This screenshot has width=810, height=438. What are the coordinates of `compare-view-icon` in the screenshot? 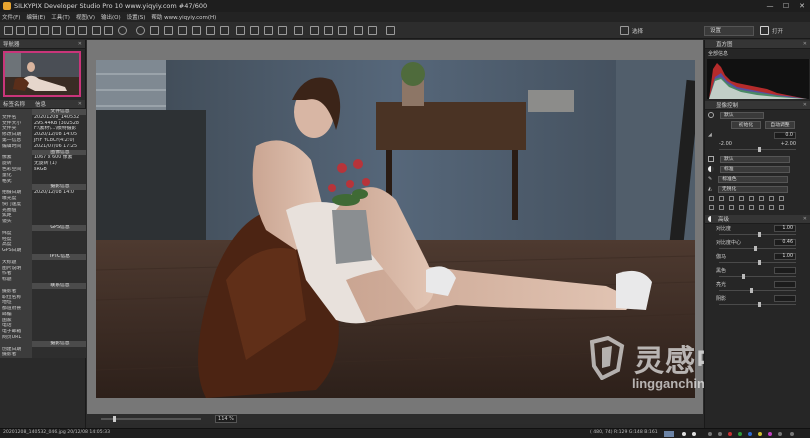 It's located at (56, 30).